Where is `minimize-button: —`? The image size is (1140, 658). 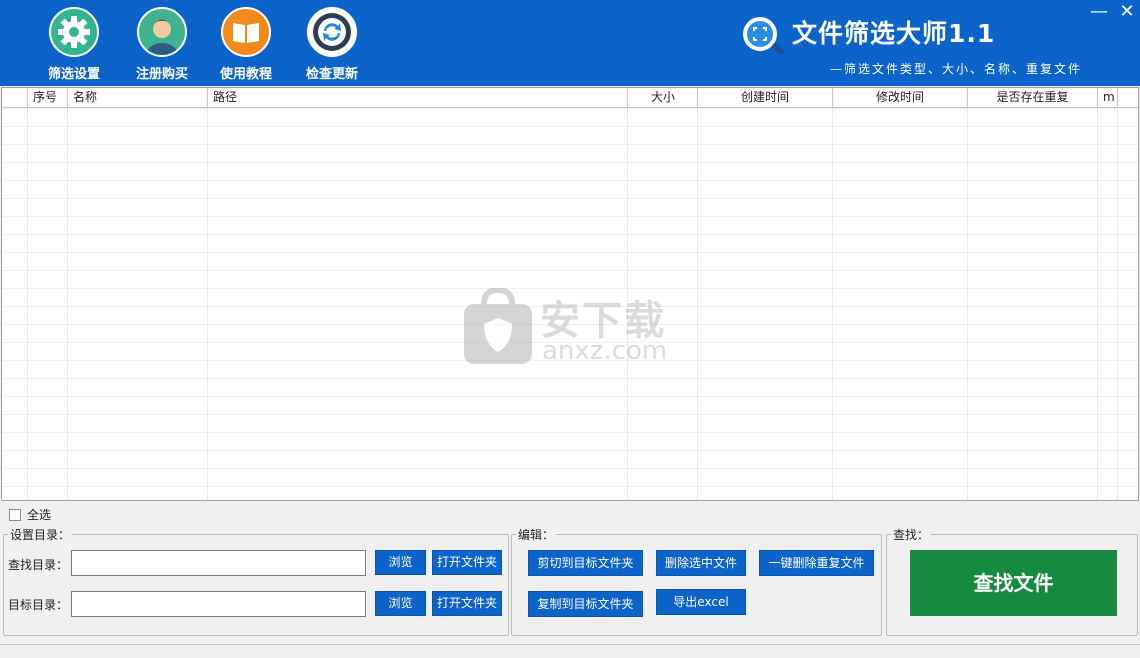
minimize-button: — is located at coordinates (1099, 12).